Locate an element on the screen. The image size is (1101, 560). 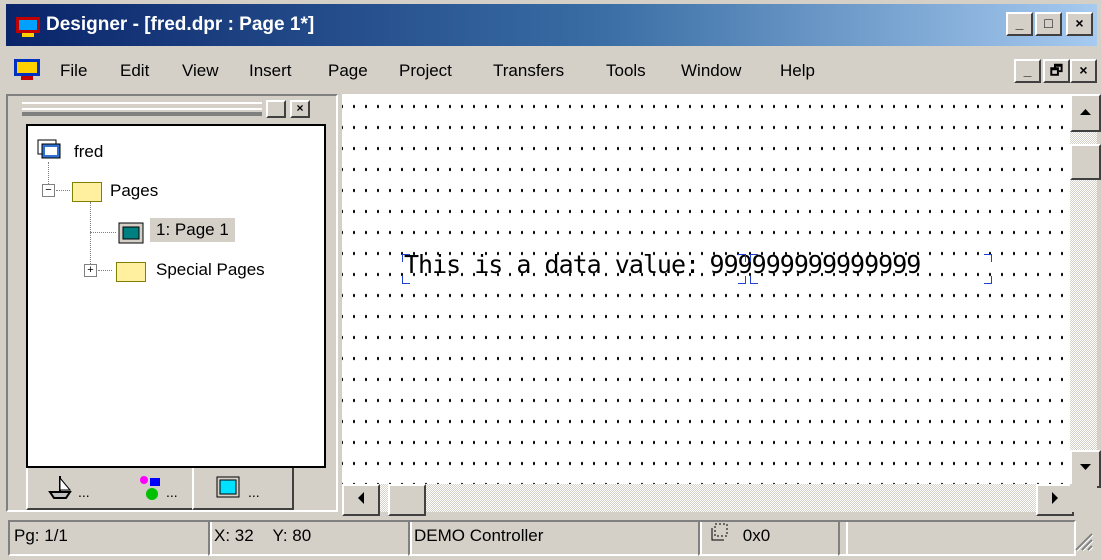
menu-transfers: Transfers is located at coordinates (528, 71).